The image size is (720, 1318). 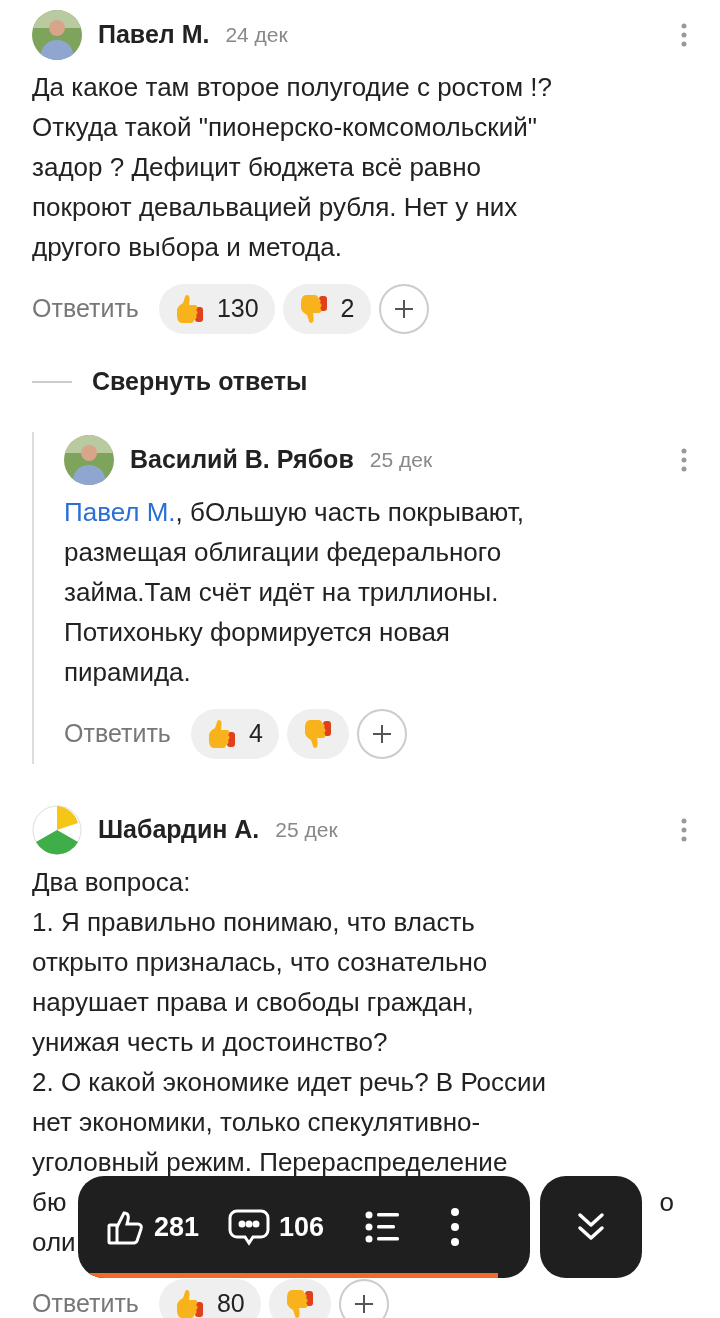 What do you see at coordinates (295, 592) in the screenshot?
I see `comment-text: Павел М., бОльшую часть покрывают, размещая облигации федерального займа.Там счёт идёт на триллионы. Потихоньку формируется новая пирамида.` at bounding box center [295, 592].